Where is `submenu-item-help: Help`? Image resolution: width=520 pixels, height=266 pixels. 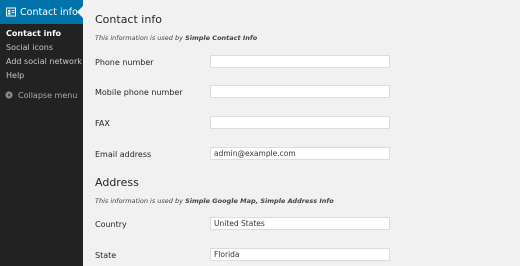 submenu-item-help: Help is located at coordinates (41, 76).